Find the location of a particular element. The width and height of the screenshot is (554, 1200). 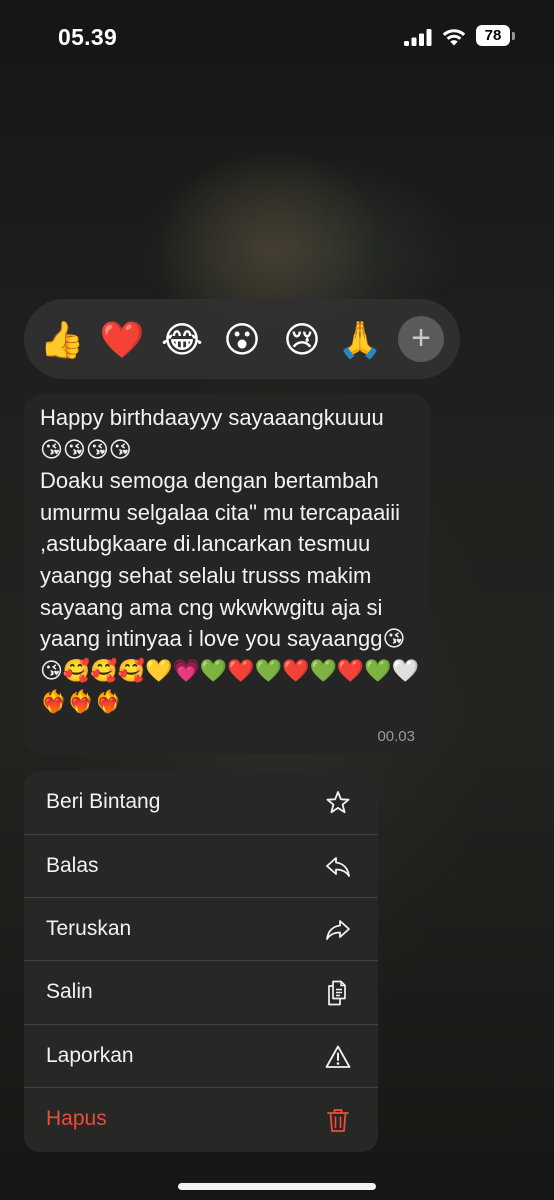

laughing-reaction: 😂 is located at coordinates (182, 340).